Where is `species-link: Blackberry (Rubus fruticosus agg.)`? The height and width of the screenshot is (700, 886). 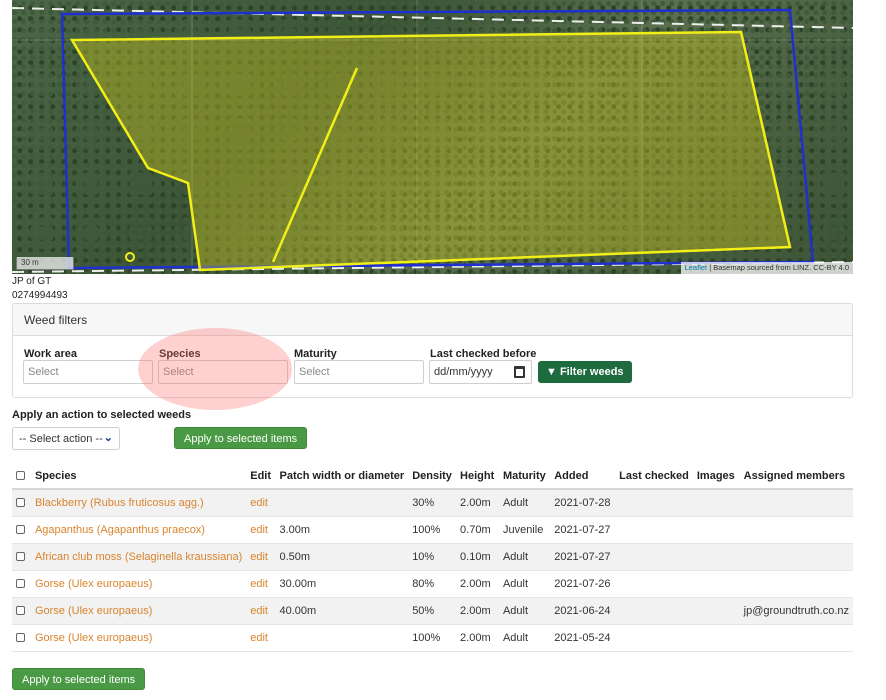
species-link: Blackberry (Rubus fruticosus agg.) is located at coordinates (119, 503).